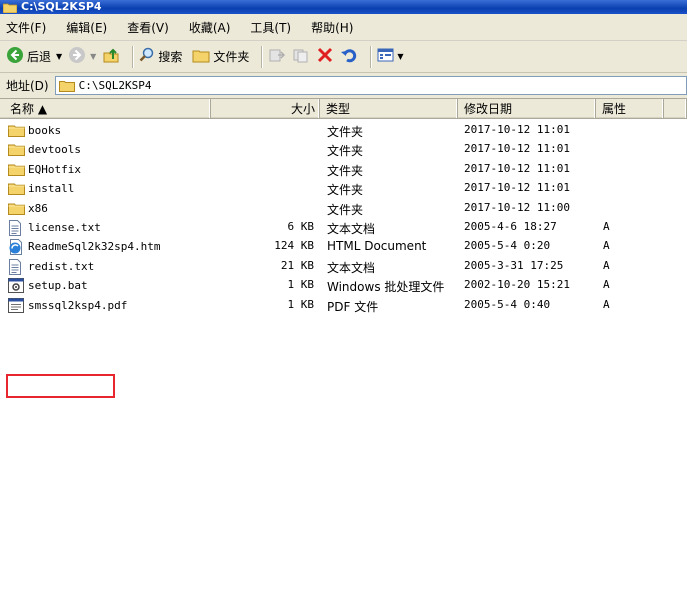 The height and width of the screenshot is (608, 687). I want to click on menu-favorites: 收藏(A), so click(210, 27).